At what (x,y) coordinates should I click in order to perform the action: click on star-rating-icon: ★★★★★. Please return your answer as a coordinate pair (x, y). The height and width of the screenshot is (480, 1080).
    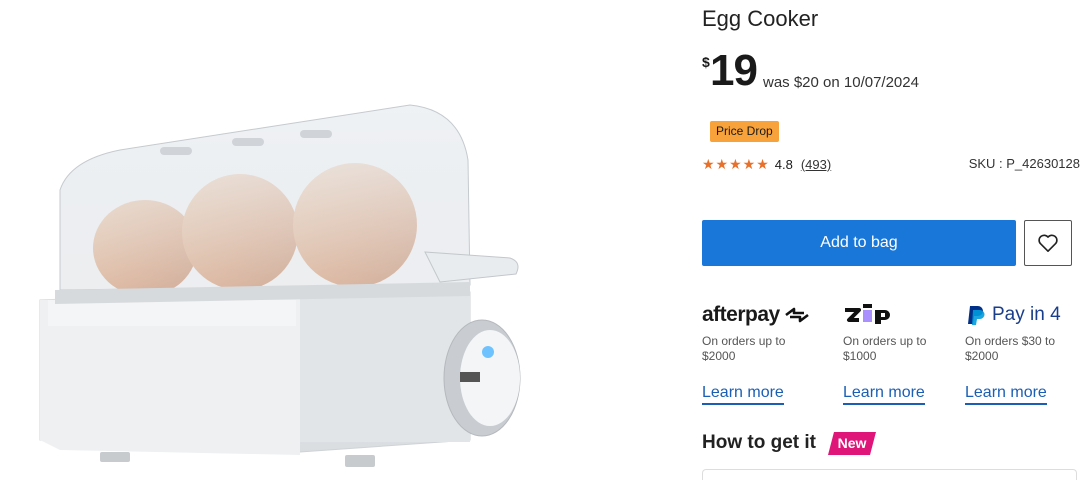
    Looking at the image, I should click on (736, 163).